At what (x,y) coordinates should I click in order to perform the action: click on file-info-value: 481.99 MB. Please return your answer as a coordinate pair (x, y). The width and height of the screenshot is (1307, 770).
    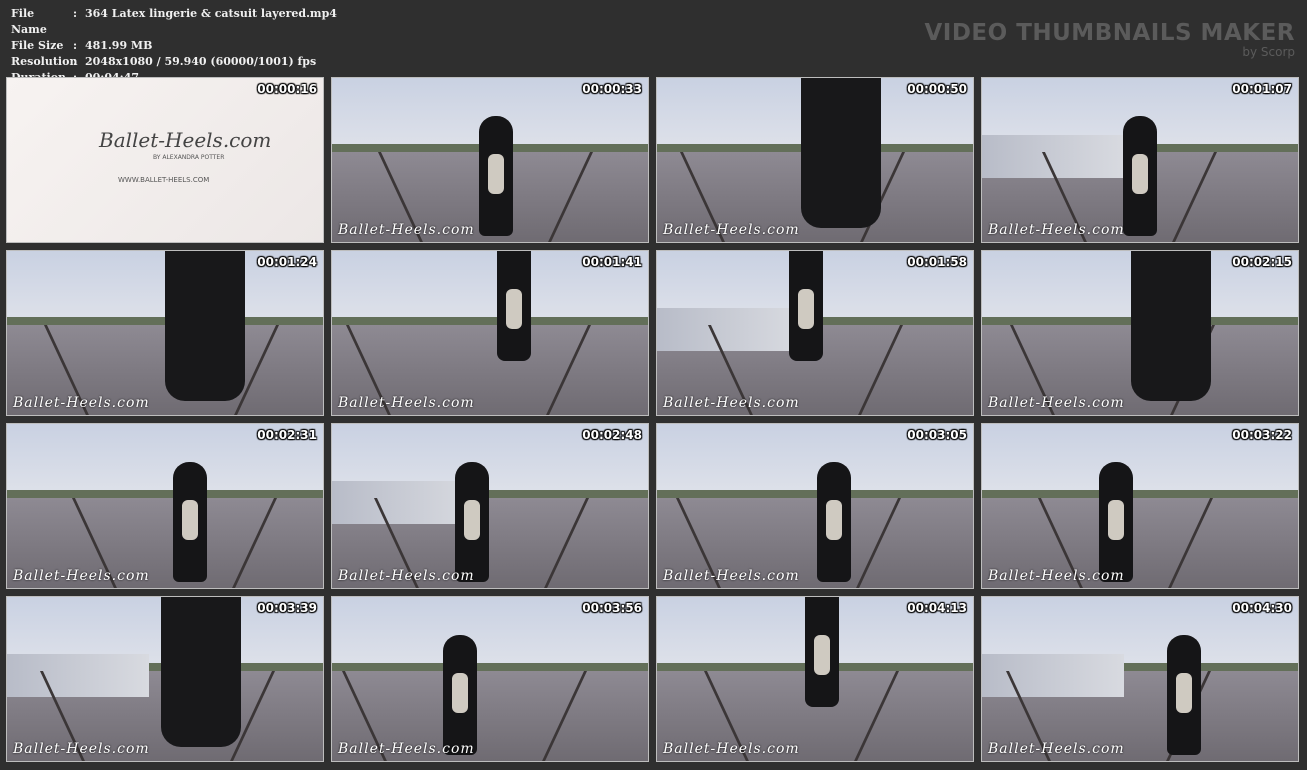
    Looking at the image, I should click on (119, 45).